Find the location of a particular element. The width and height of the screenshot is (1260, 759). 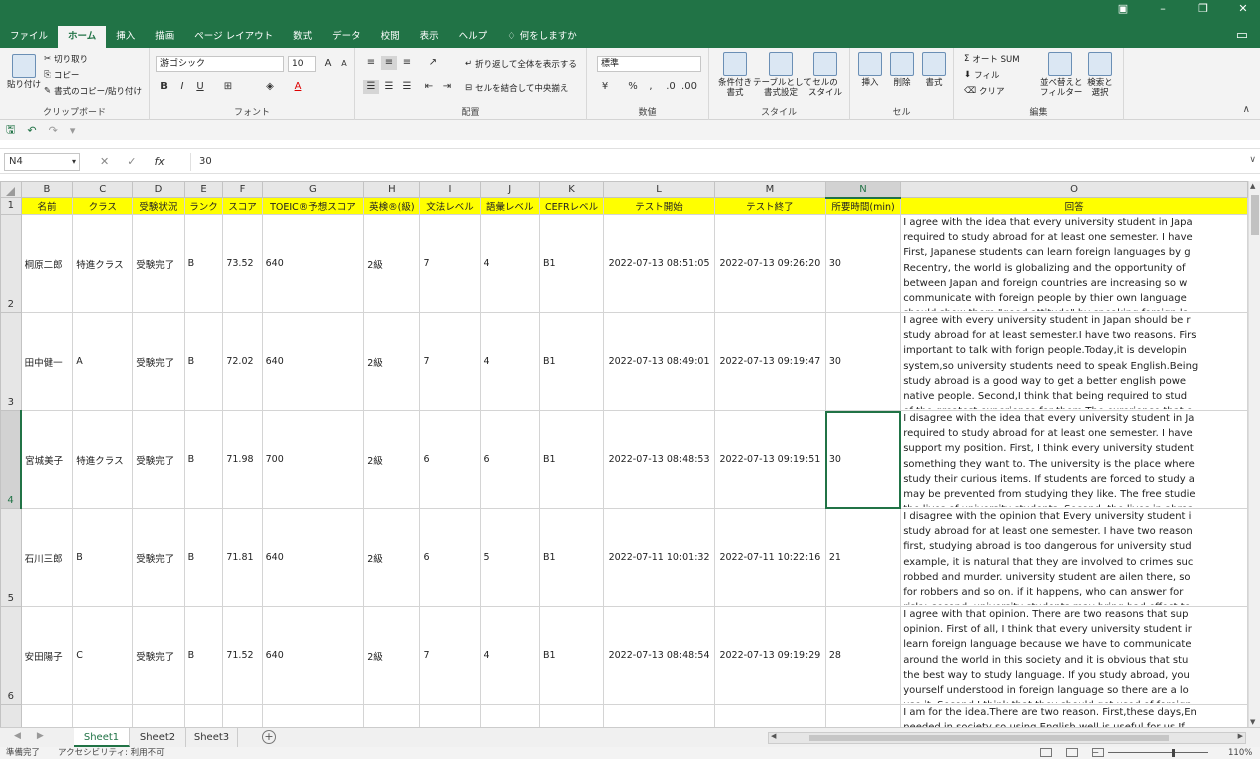

cell-start: 2022-07-11 10:01:32 is located at coordinates (659, 557).